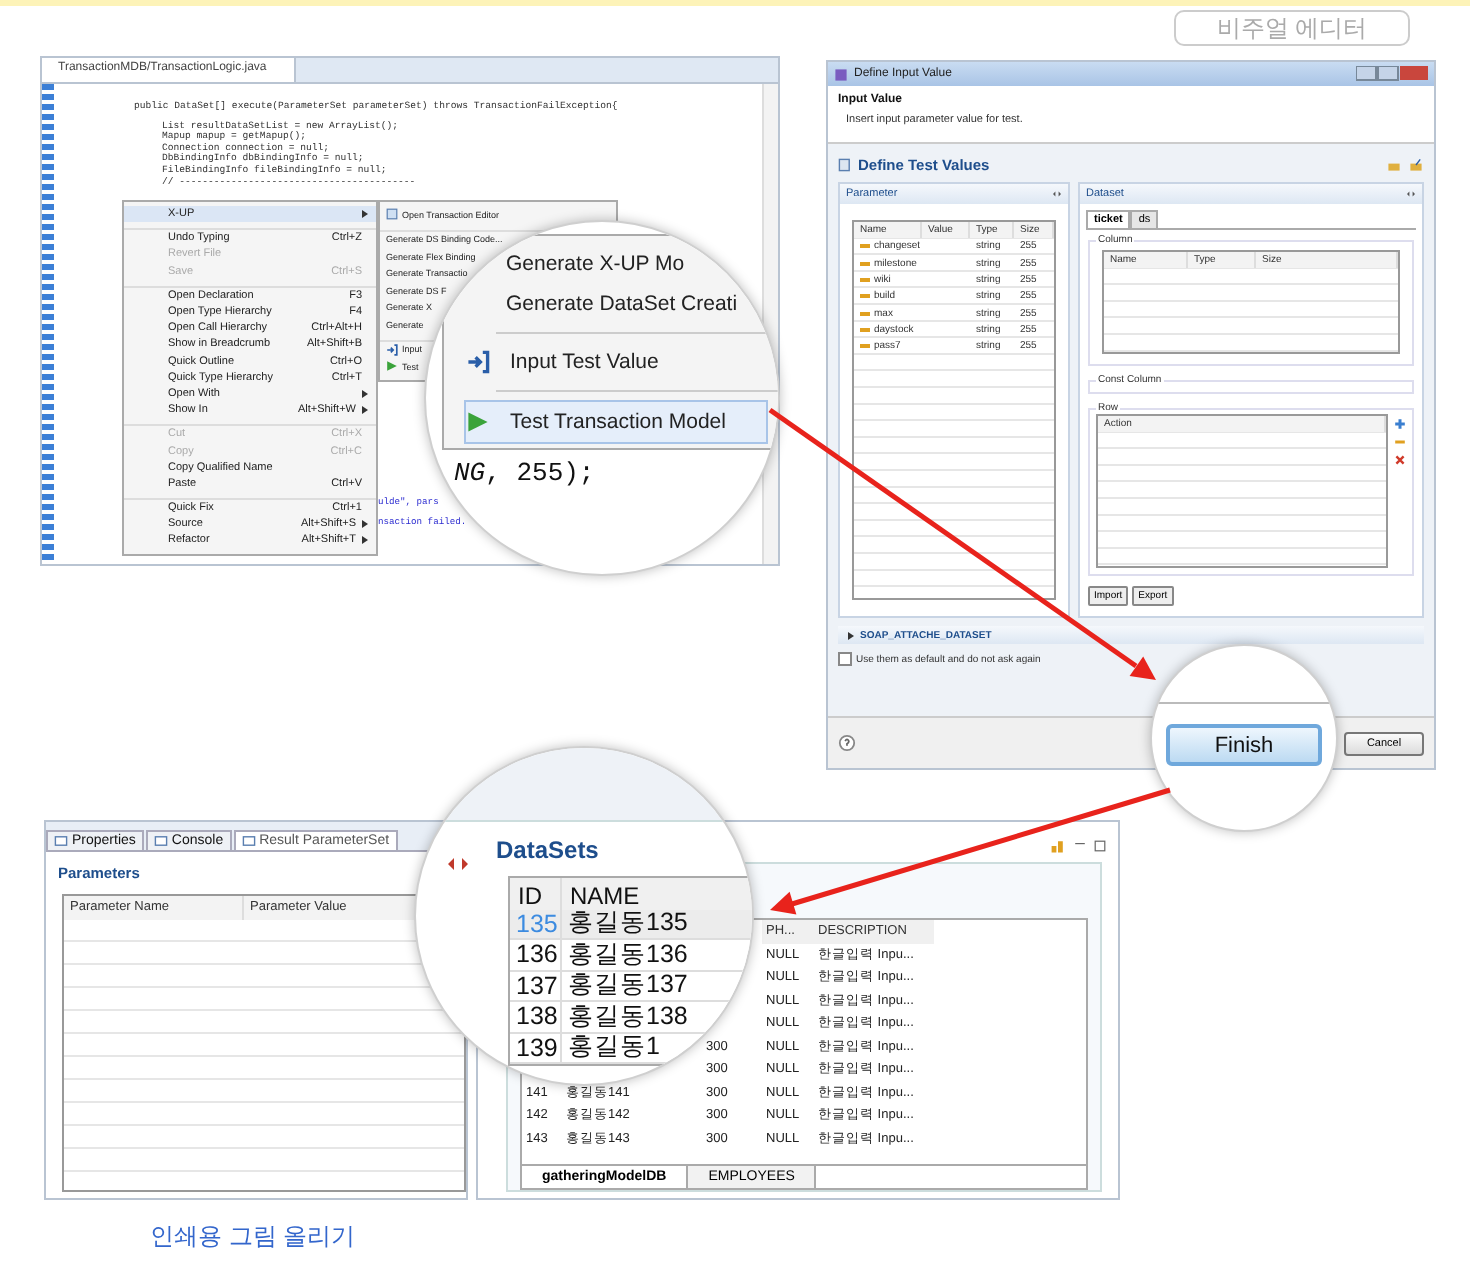 The height and width of the screenshot is (1268, 1470). Describe the element at coordinates (536, 1017) in the screenshot. I see `table-cell: 138` at that location.